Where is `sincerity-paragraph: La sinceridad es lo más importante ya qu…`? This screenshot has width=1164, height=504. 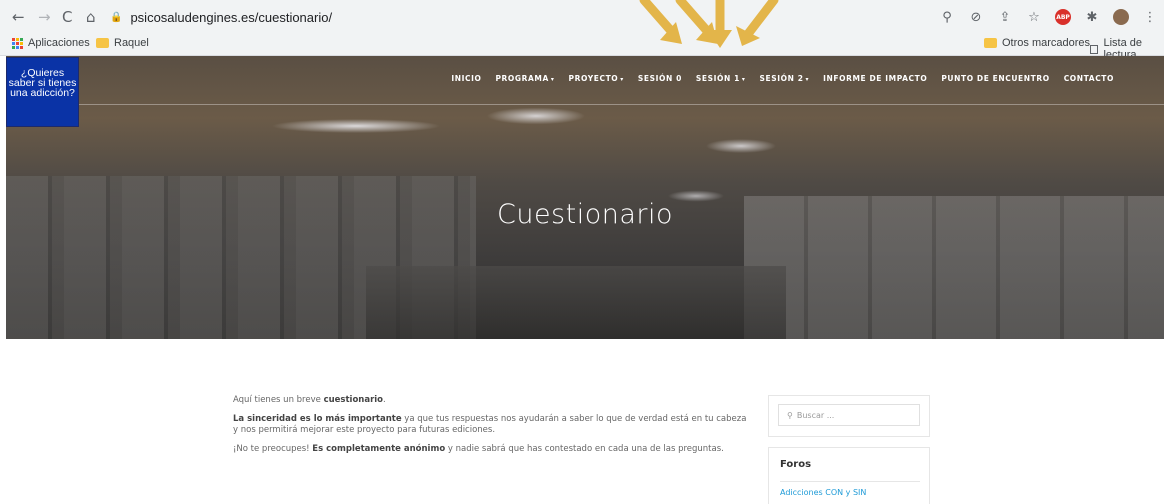 sincerity-paragraph: La sinceridad es lo más importante ya qu… is located at coordinates (490, 424).